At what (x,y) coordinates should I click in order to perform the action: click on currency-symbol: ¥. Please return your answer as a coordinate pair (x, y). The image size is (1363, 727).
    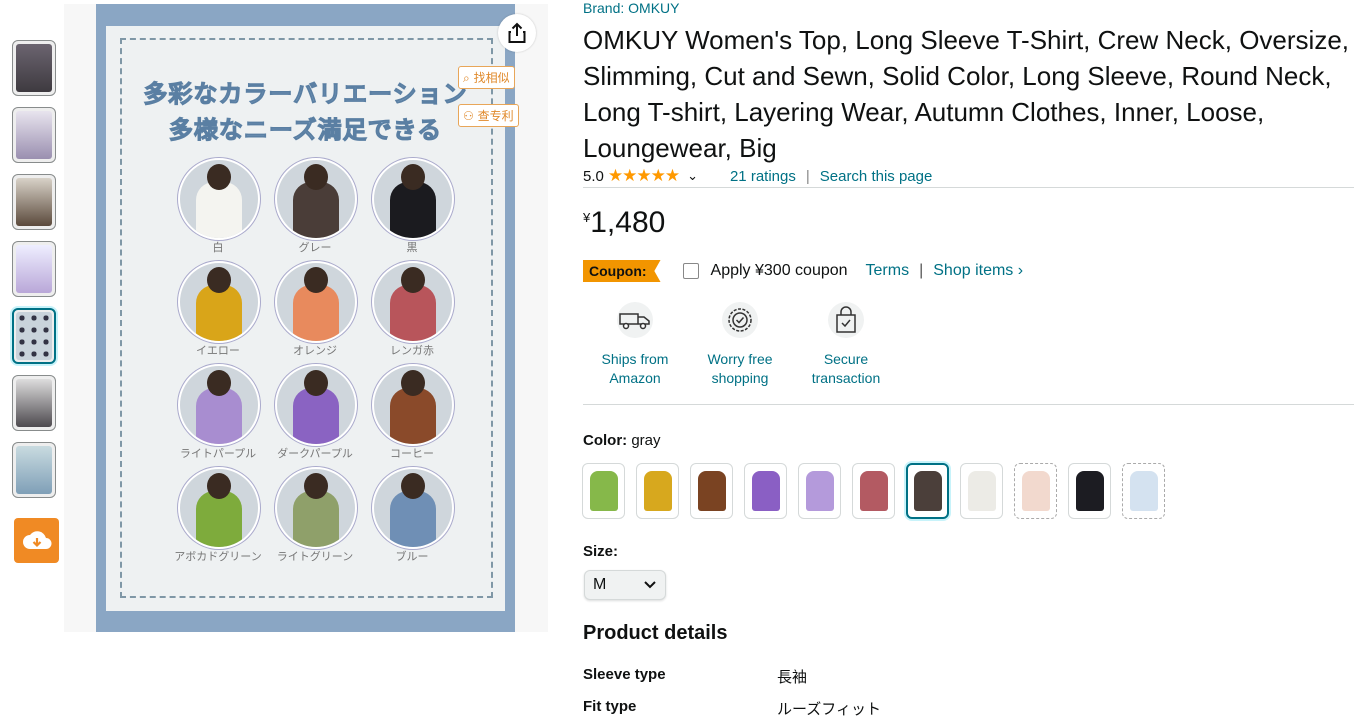
    Looking at the image, I should click on (587, 217).